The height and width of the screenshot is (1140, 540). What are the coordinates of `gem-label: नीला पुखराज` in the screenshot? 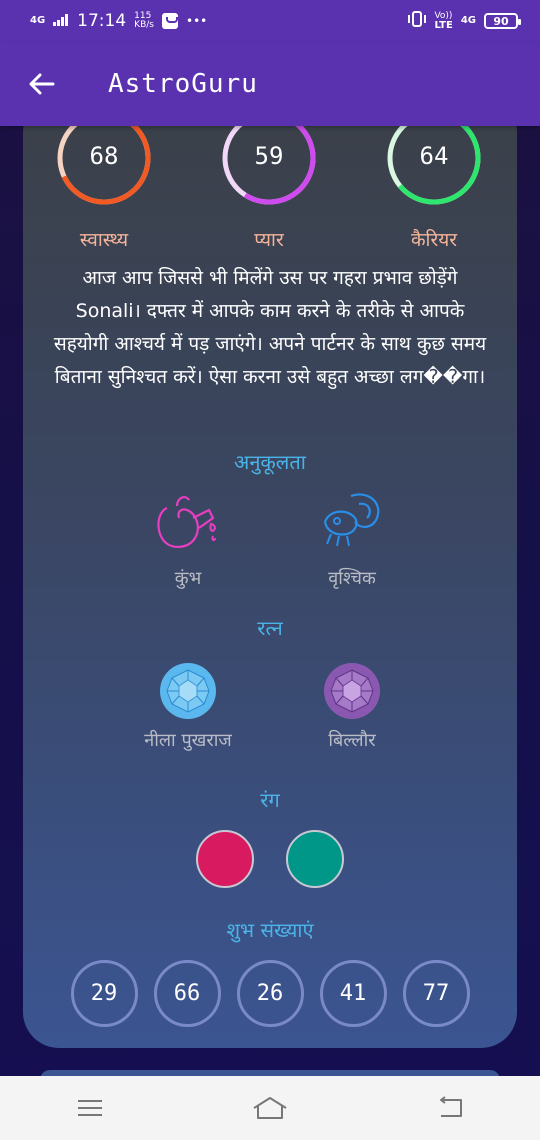 It's located at (188, 740).